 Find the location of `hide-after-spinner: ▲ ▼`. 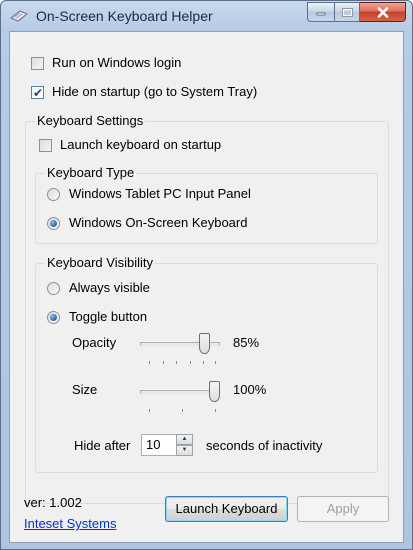

hide-after-spinner: ▲ ▼ is located at coordinates (184, 445).